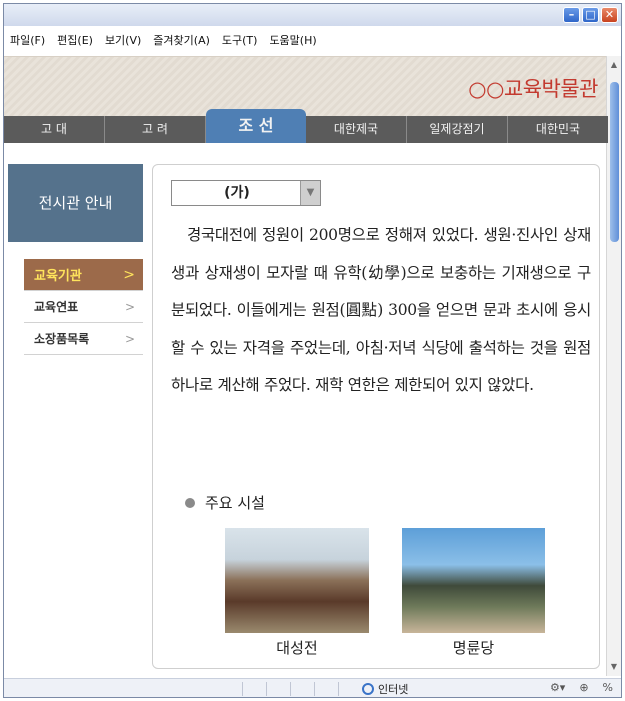 The image size is (625, 701). I want to click on maximize-icon: □, so click(590, 15).